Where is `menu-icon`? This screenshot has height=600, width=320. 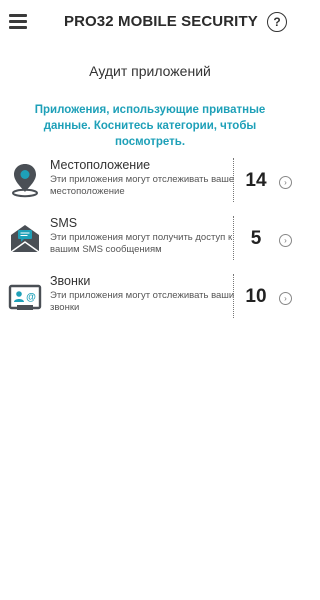 menu-icon is located at coordinates (18, 22).